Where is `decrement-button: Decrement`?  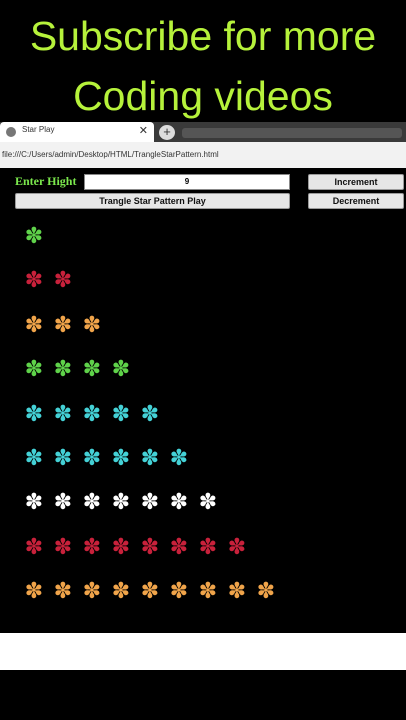 decrement-button: Decrement is located at coordinates (356, 201).